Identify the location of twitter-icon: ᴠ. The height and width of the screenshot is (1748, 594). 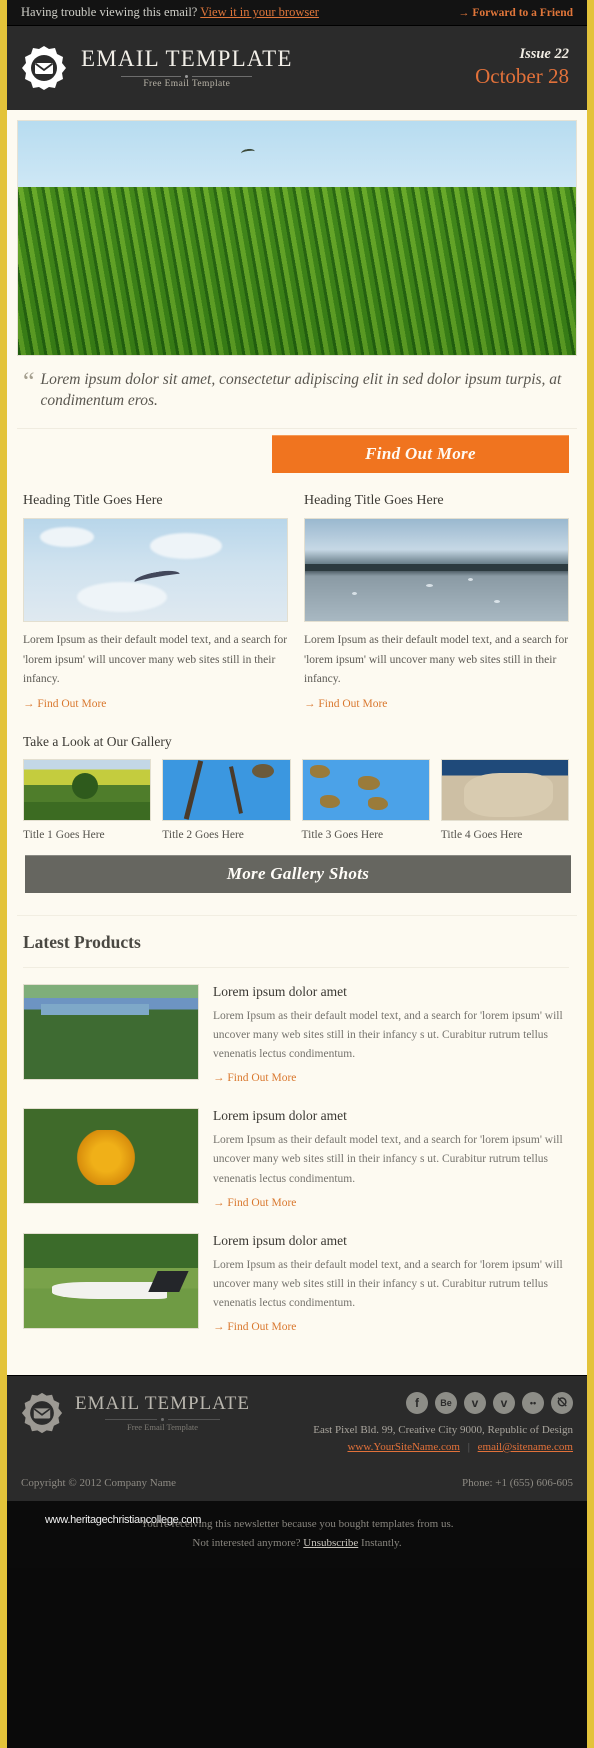
(475, 1402).